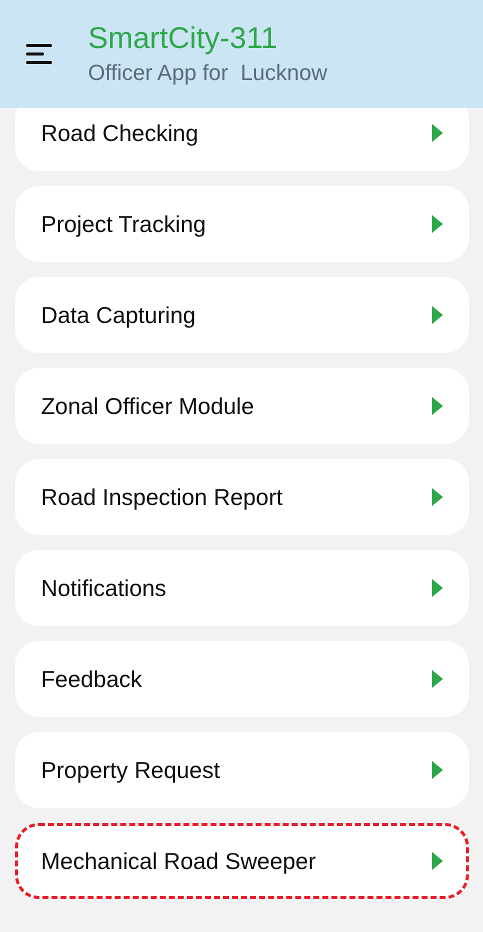 This screenshot has height=932, width=483. What do you see at coordinates (242, 588) in the screenshot?
I see `menu-item: Notifications` at bounding box center [242, 588].